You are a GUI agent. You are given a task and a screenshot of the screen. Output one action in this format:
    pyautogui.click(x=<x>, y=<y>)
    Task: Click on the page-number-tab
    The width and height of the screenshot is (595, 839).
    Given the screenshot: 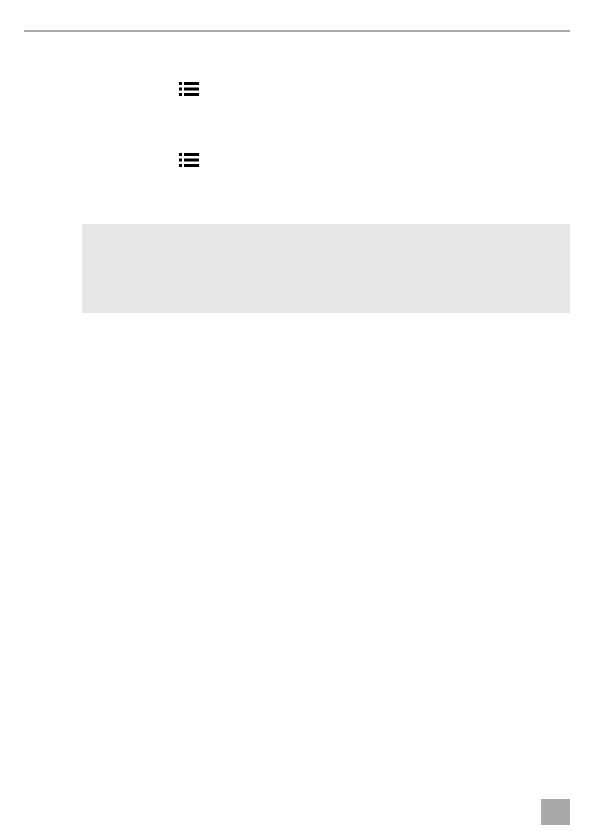 What is the action you would take?
    pyautogui.click(x=555, y=812)
    